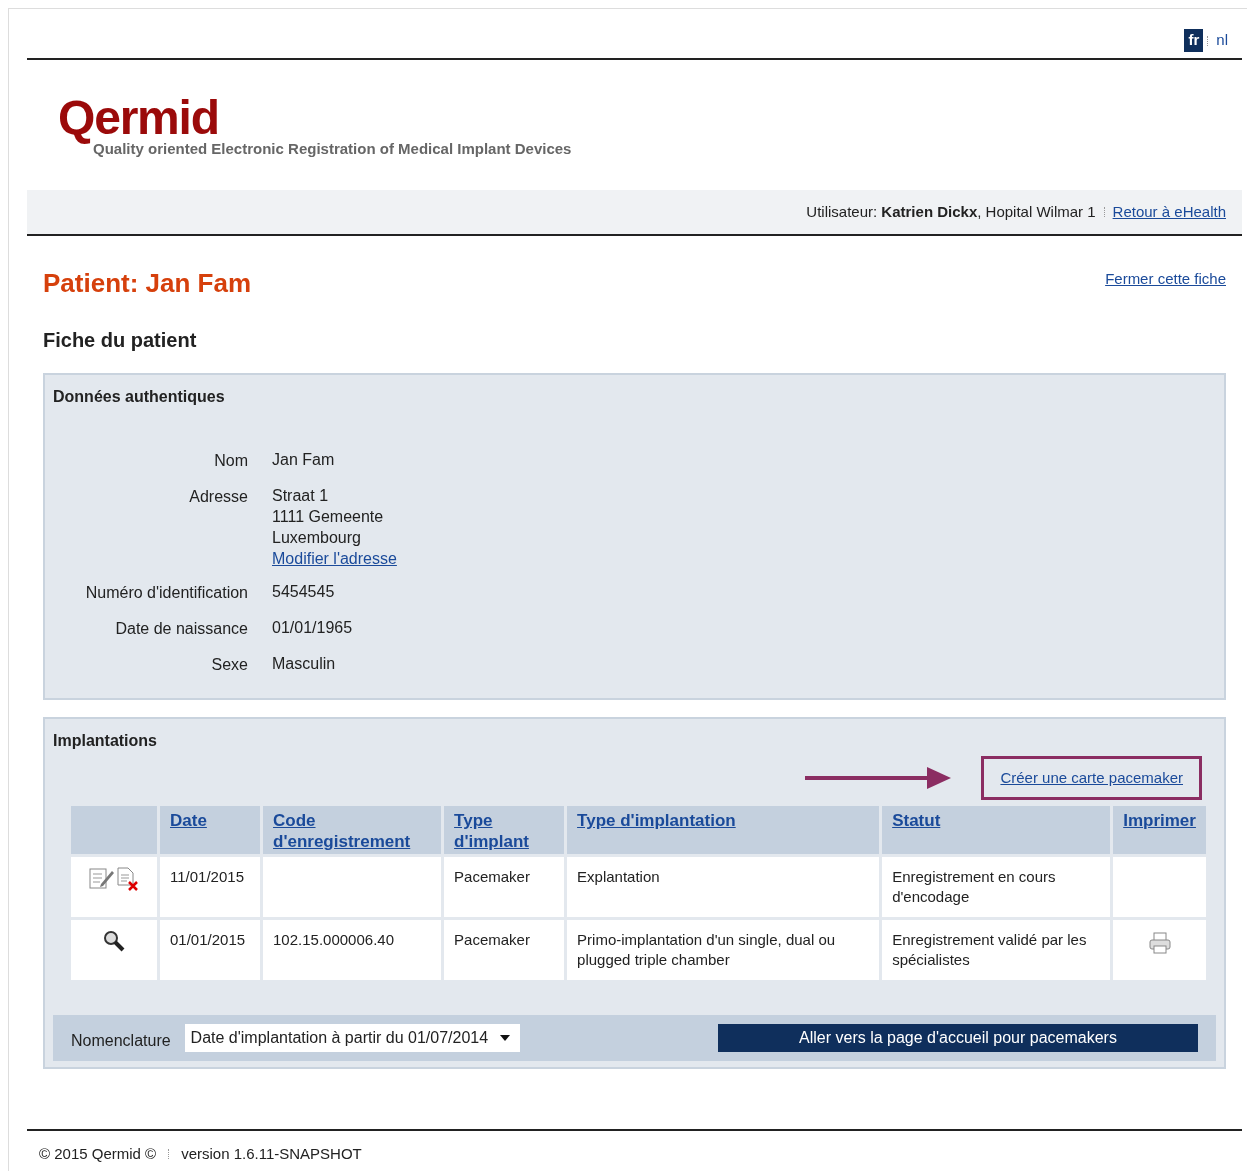 This screenshot has height=1171, width=1247. Describe the element at coordinates (114, 941) in the screenshot. I see `search-icon` at that location.